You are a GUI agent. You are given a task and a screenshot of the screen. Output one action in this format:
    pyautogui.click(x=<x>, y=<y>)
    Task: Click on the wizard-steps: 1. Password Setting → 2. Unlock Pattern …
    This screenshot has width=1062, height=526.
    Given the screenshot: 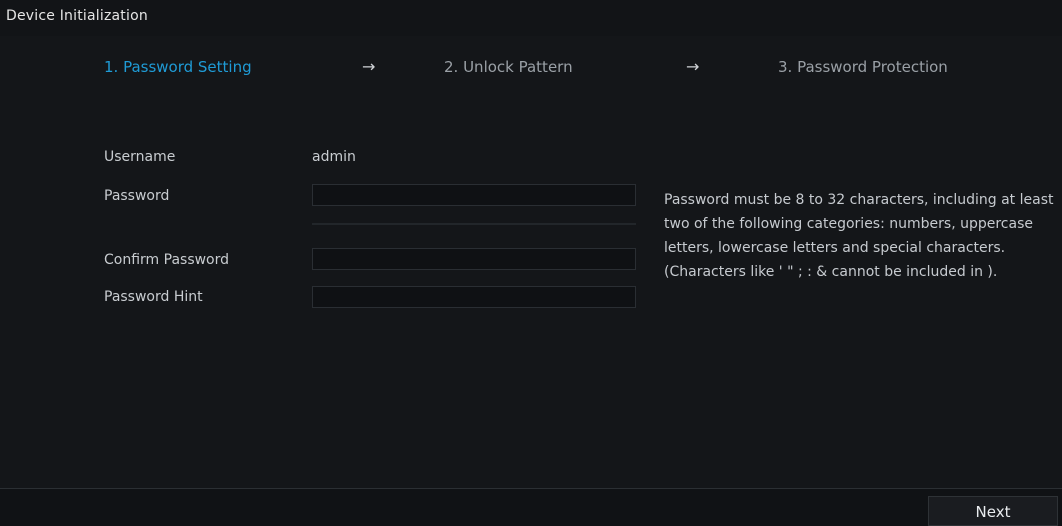 What is the action you would take?
    pyautogui.click(x=531, y=71)
    